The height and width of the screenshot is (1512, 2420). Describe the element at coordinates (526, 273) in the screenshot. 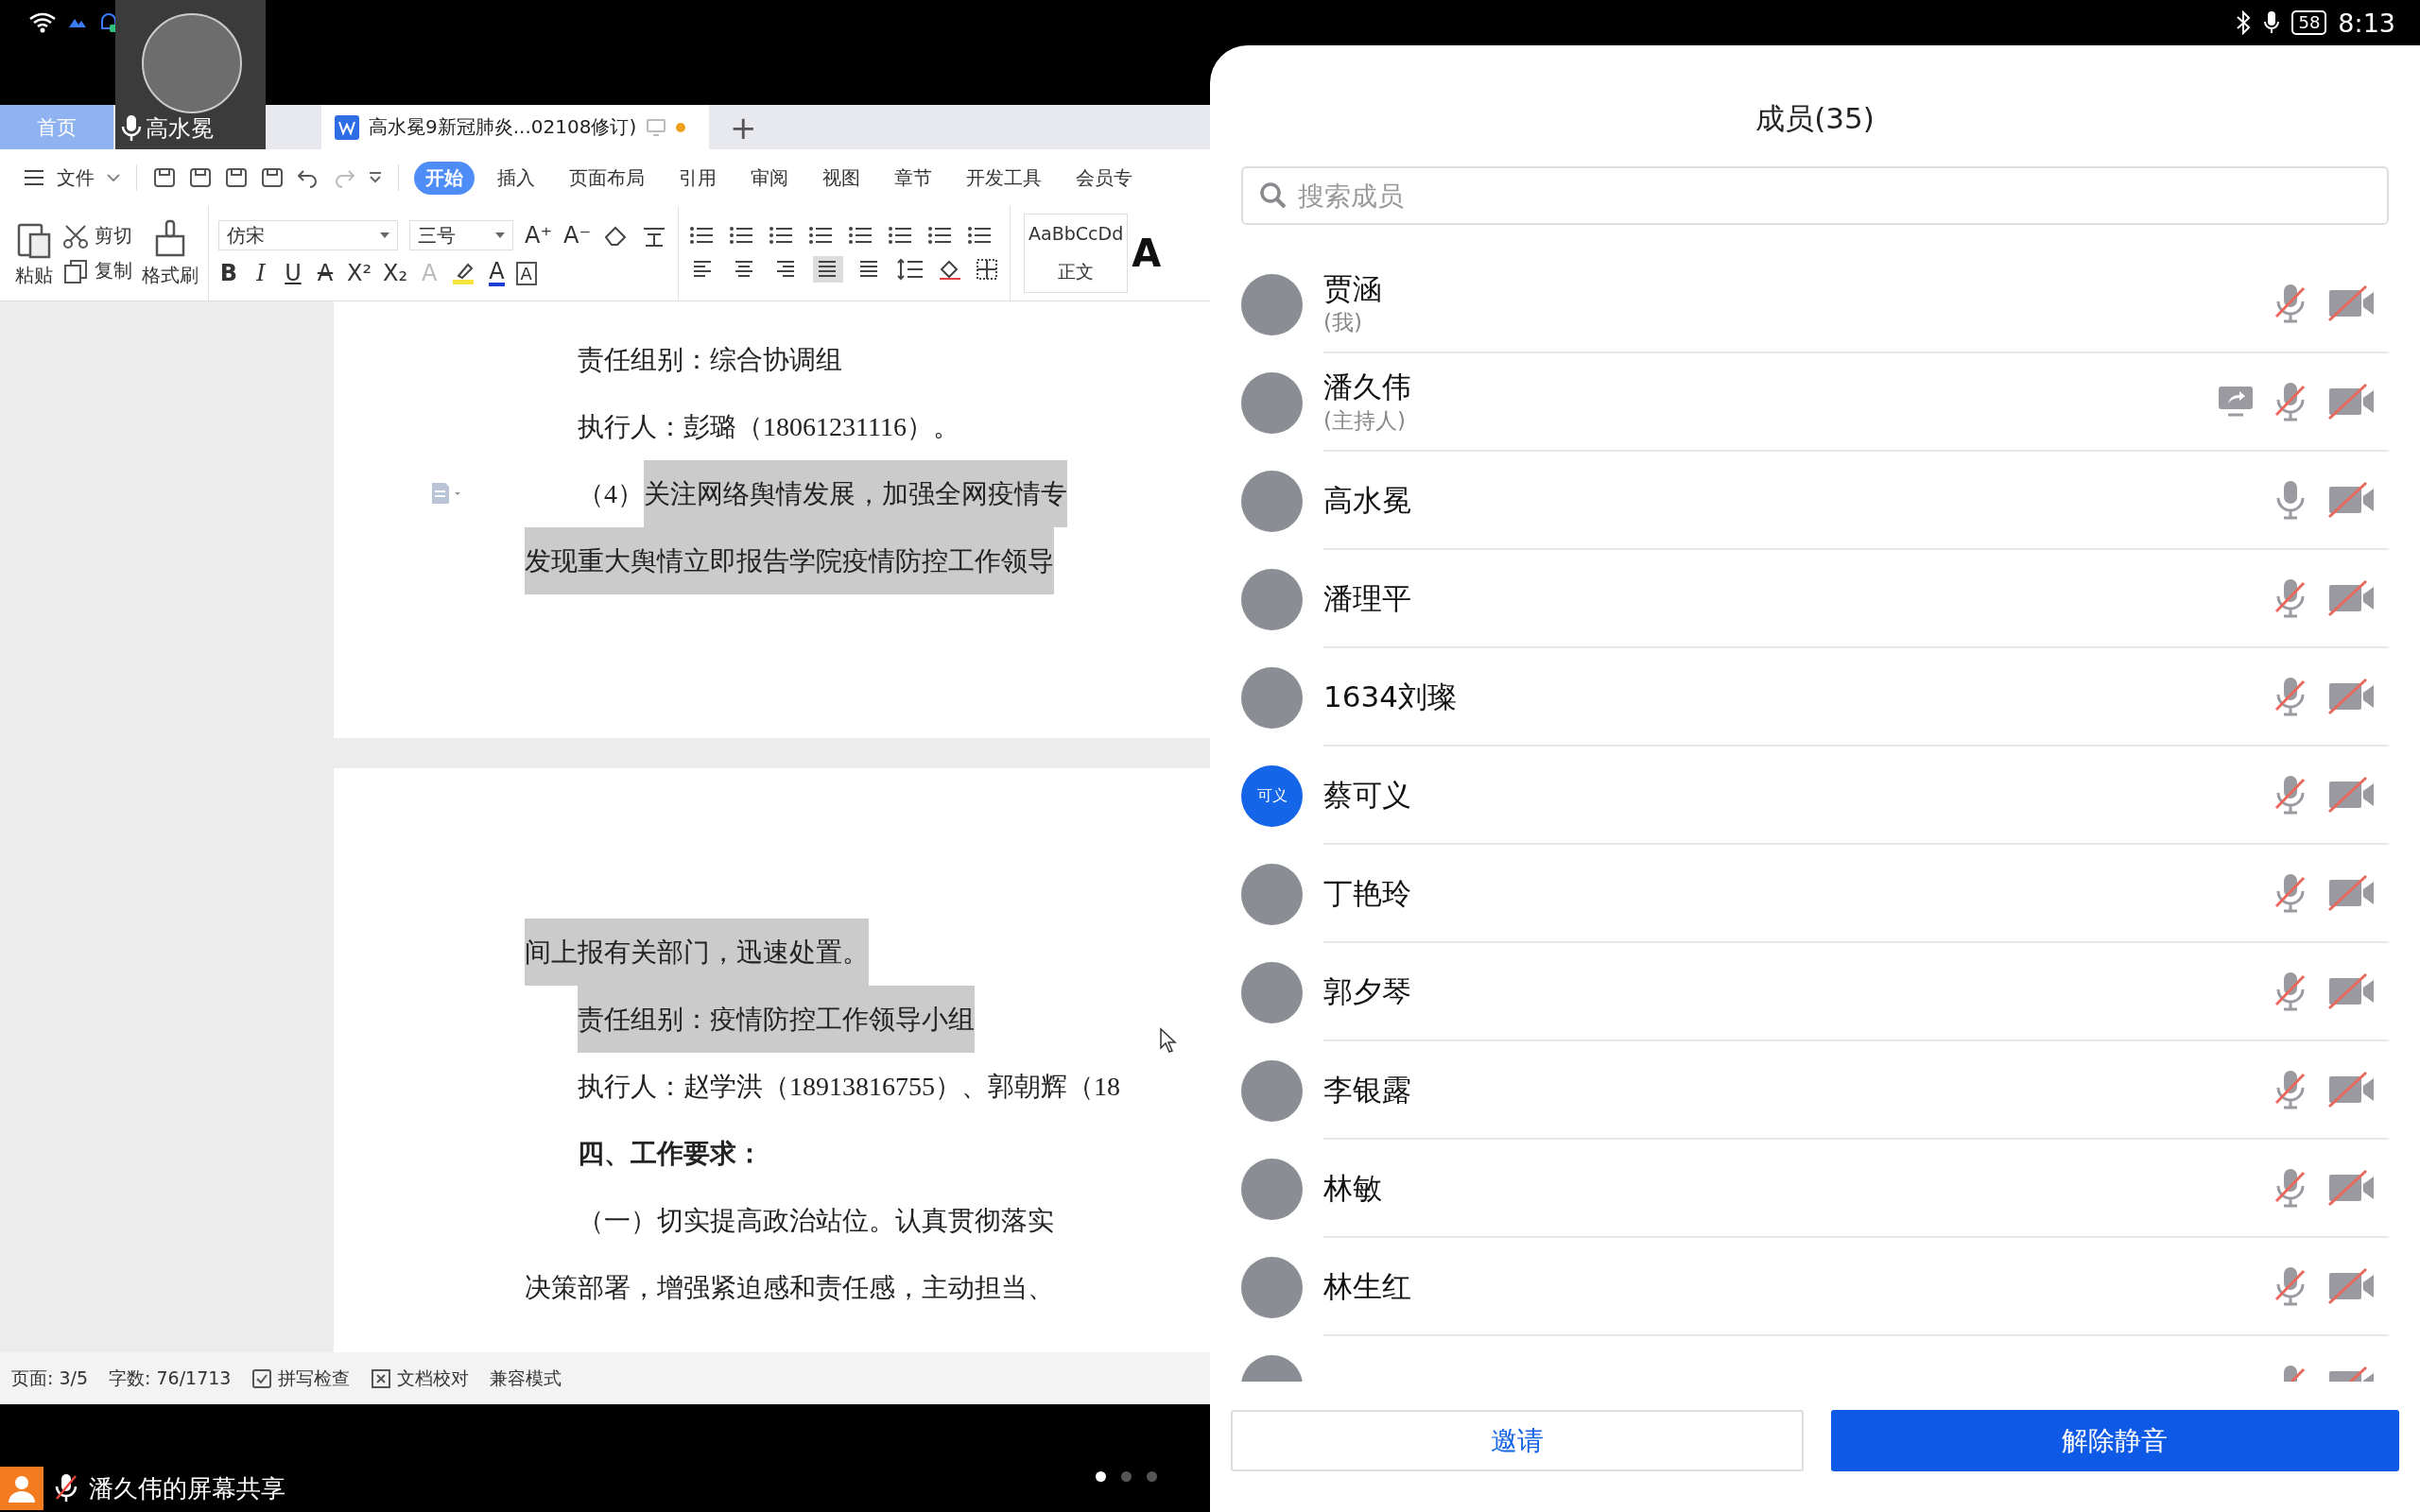

I see `character-border-button: A` at that location.